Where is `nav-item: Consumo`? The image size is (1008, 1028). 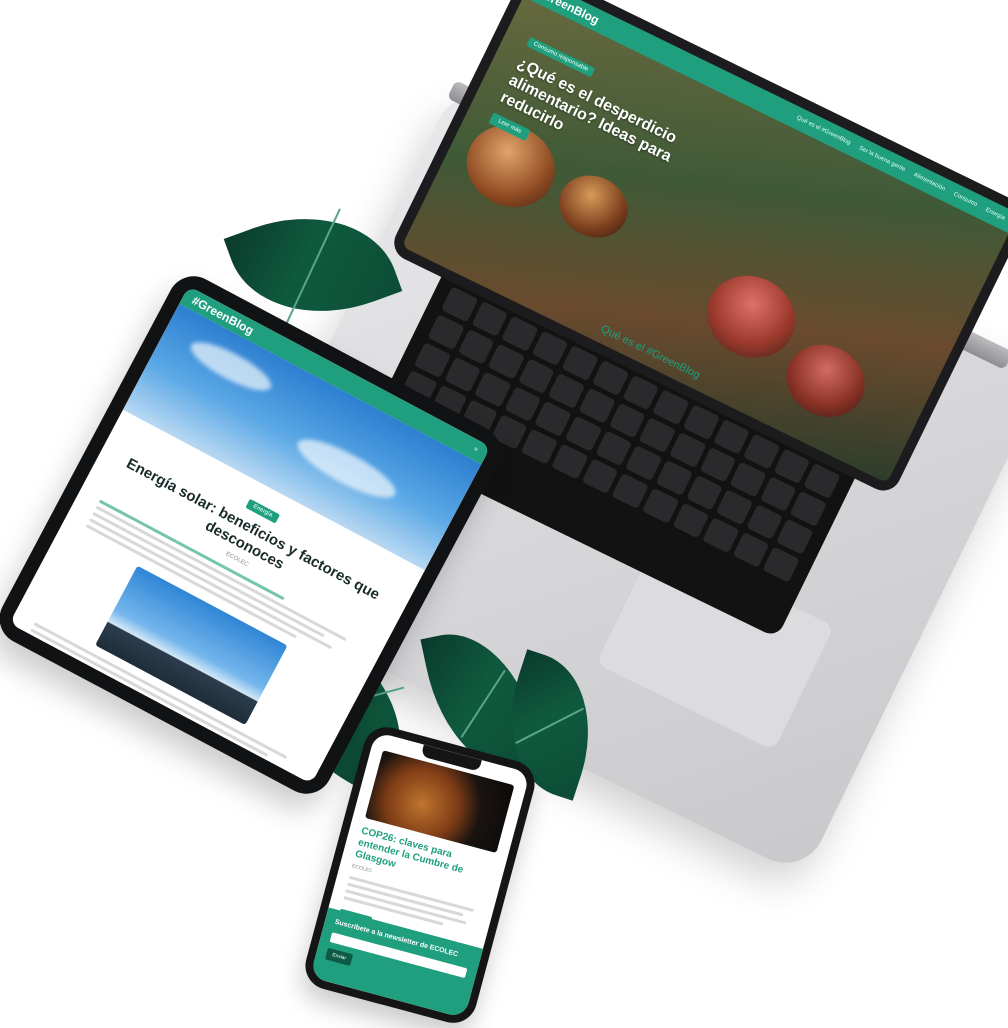 nav-item: Consumo is located at coordinates (965, 199).